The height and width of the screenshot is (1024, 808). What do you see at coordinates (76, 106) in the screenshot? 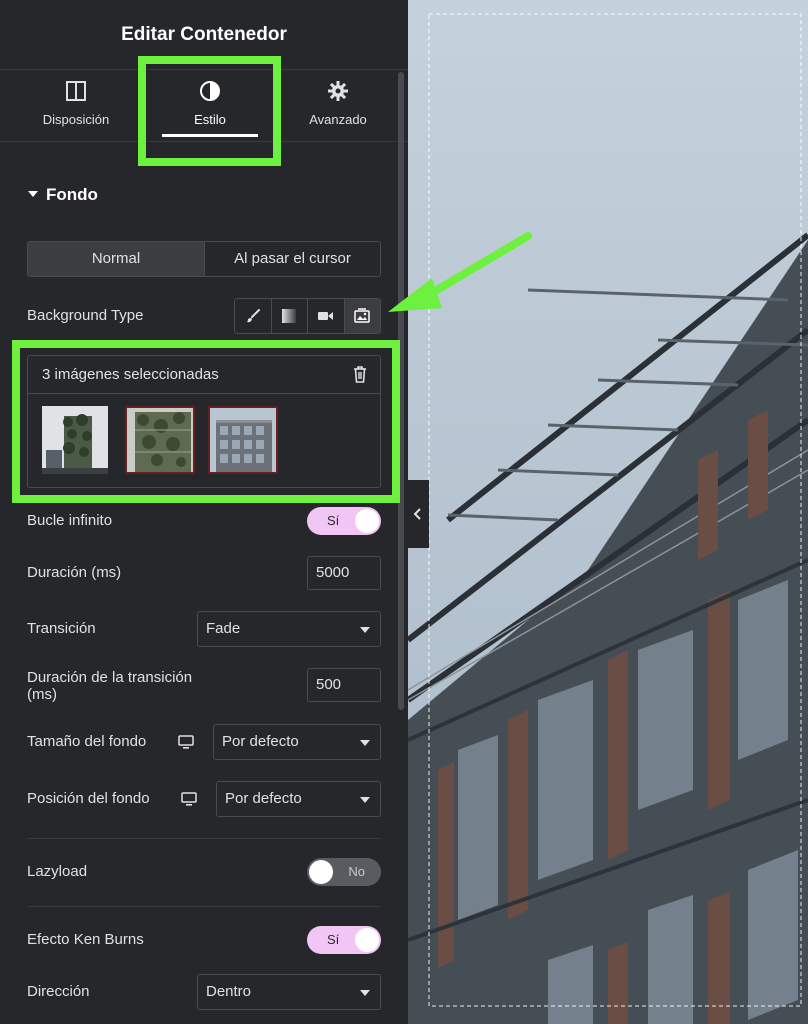
I see `tab-disposicion: Disposición` at bounding box center [76, 106].